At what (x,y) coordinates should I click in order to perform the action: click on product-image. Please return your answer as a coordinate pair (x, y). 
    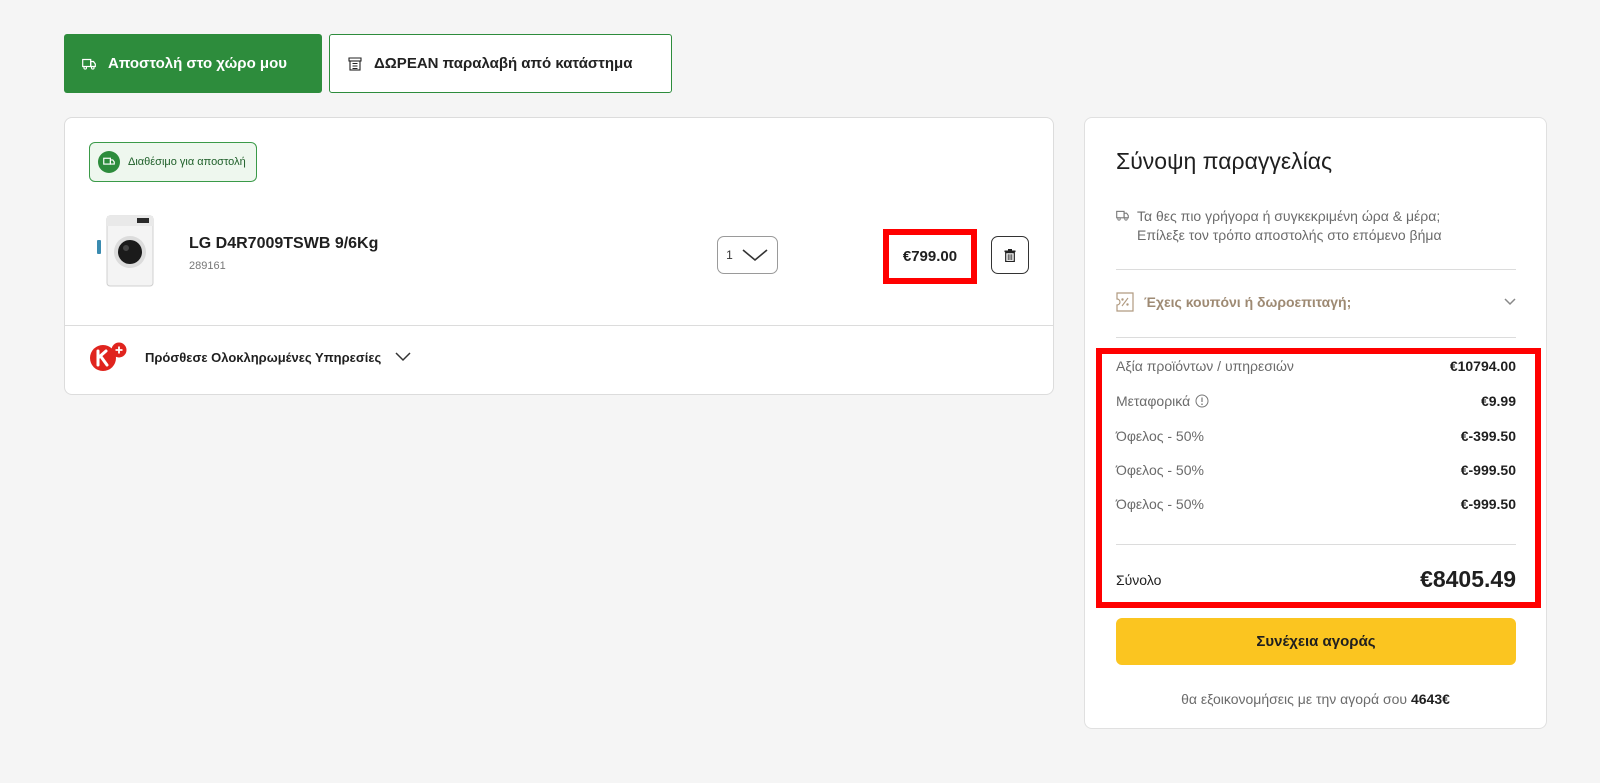
    Looking at the image, I should click on (128, 251).